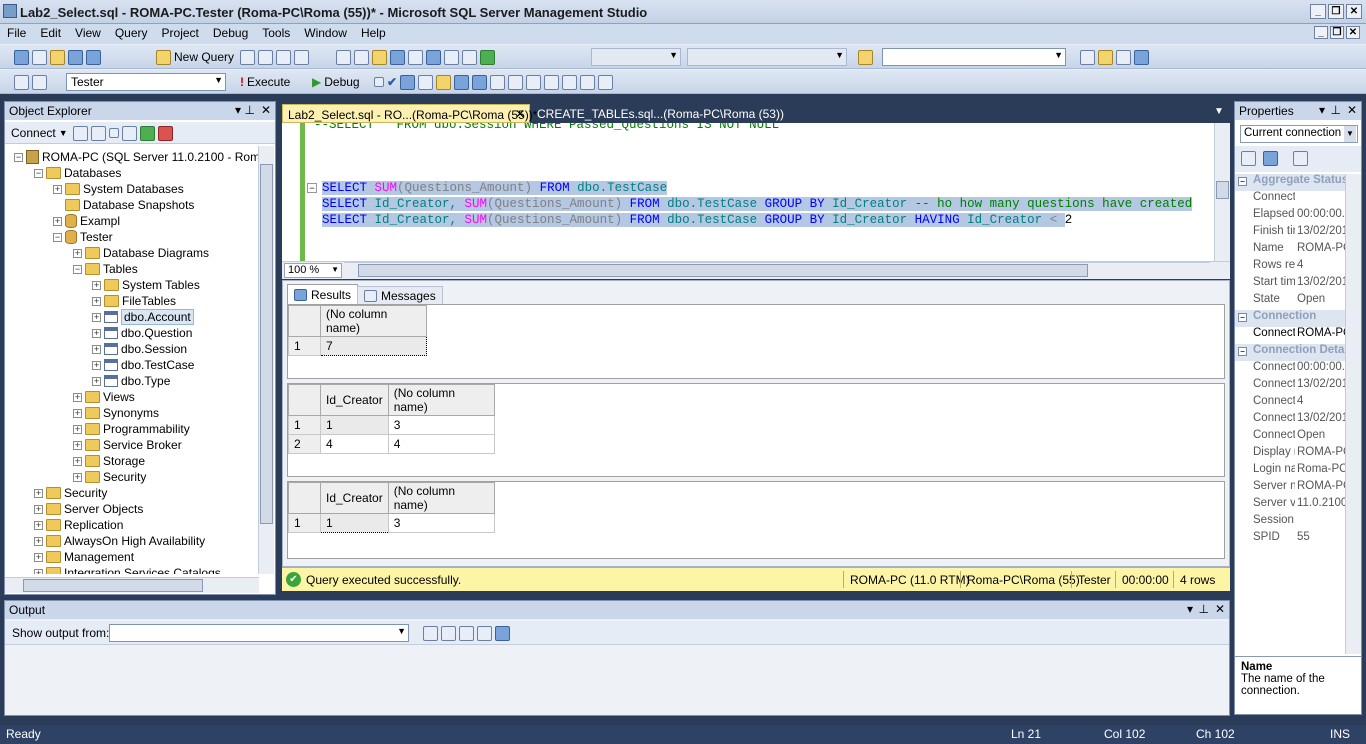  What do you see at coordinates (116, 413) in the screenshot?
I see `tree-node-synonyms: + Synonyms` at bounding box center [116, 413].